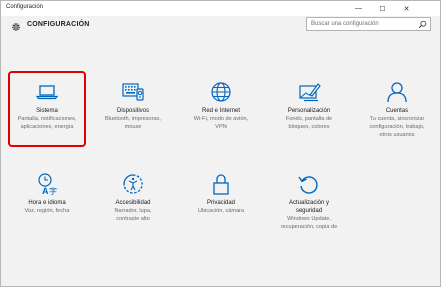 The width and height of the screenshot is (441, 287). I want to click on tile-label: Hora e idioma, so click(47, 203).